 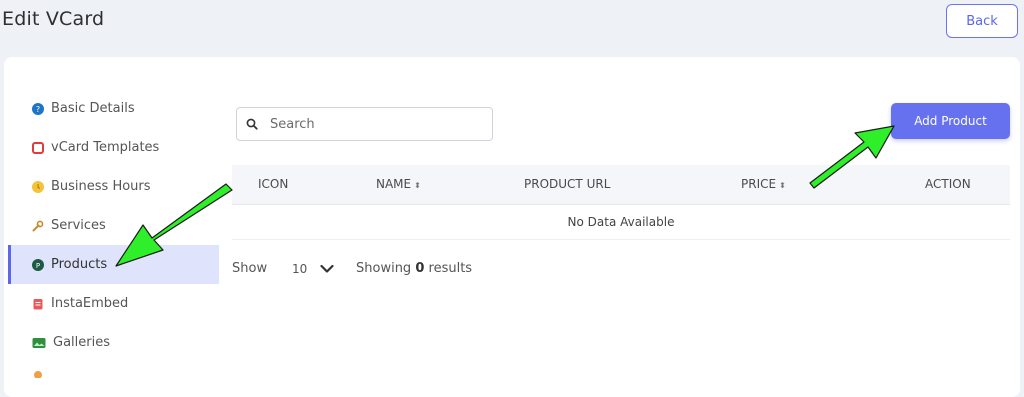 I want to click on search-field, so click(x=364, y=124).